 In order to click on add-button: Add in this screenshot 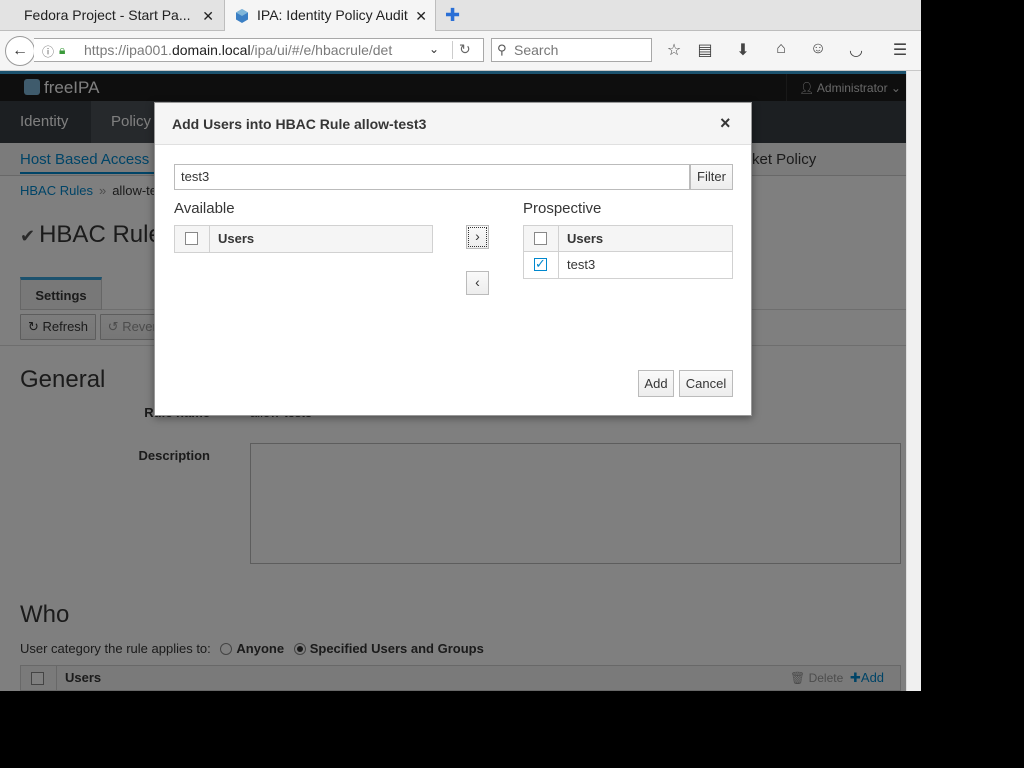, I will do `click(656, 383)`.